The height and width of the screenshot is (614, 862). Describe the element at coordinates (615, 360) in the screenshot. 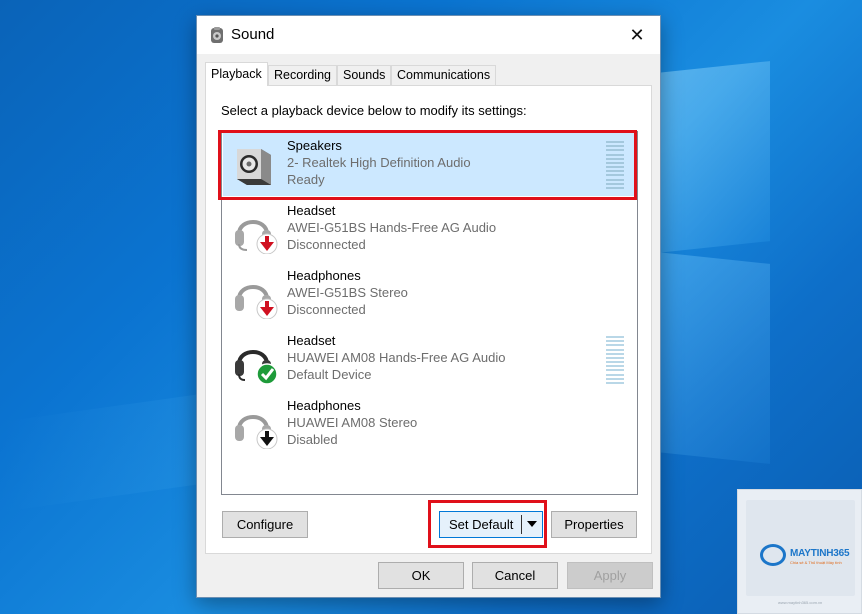

I see `volume-meter` at that location.